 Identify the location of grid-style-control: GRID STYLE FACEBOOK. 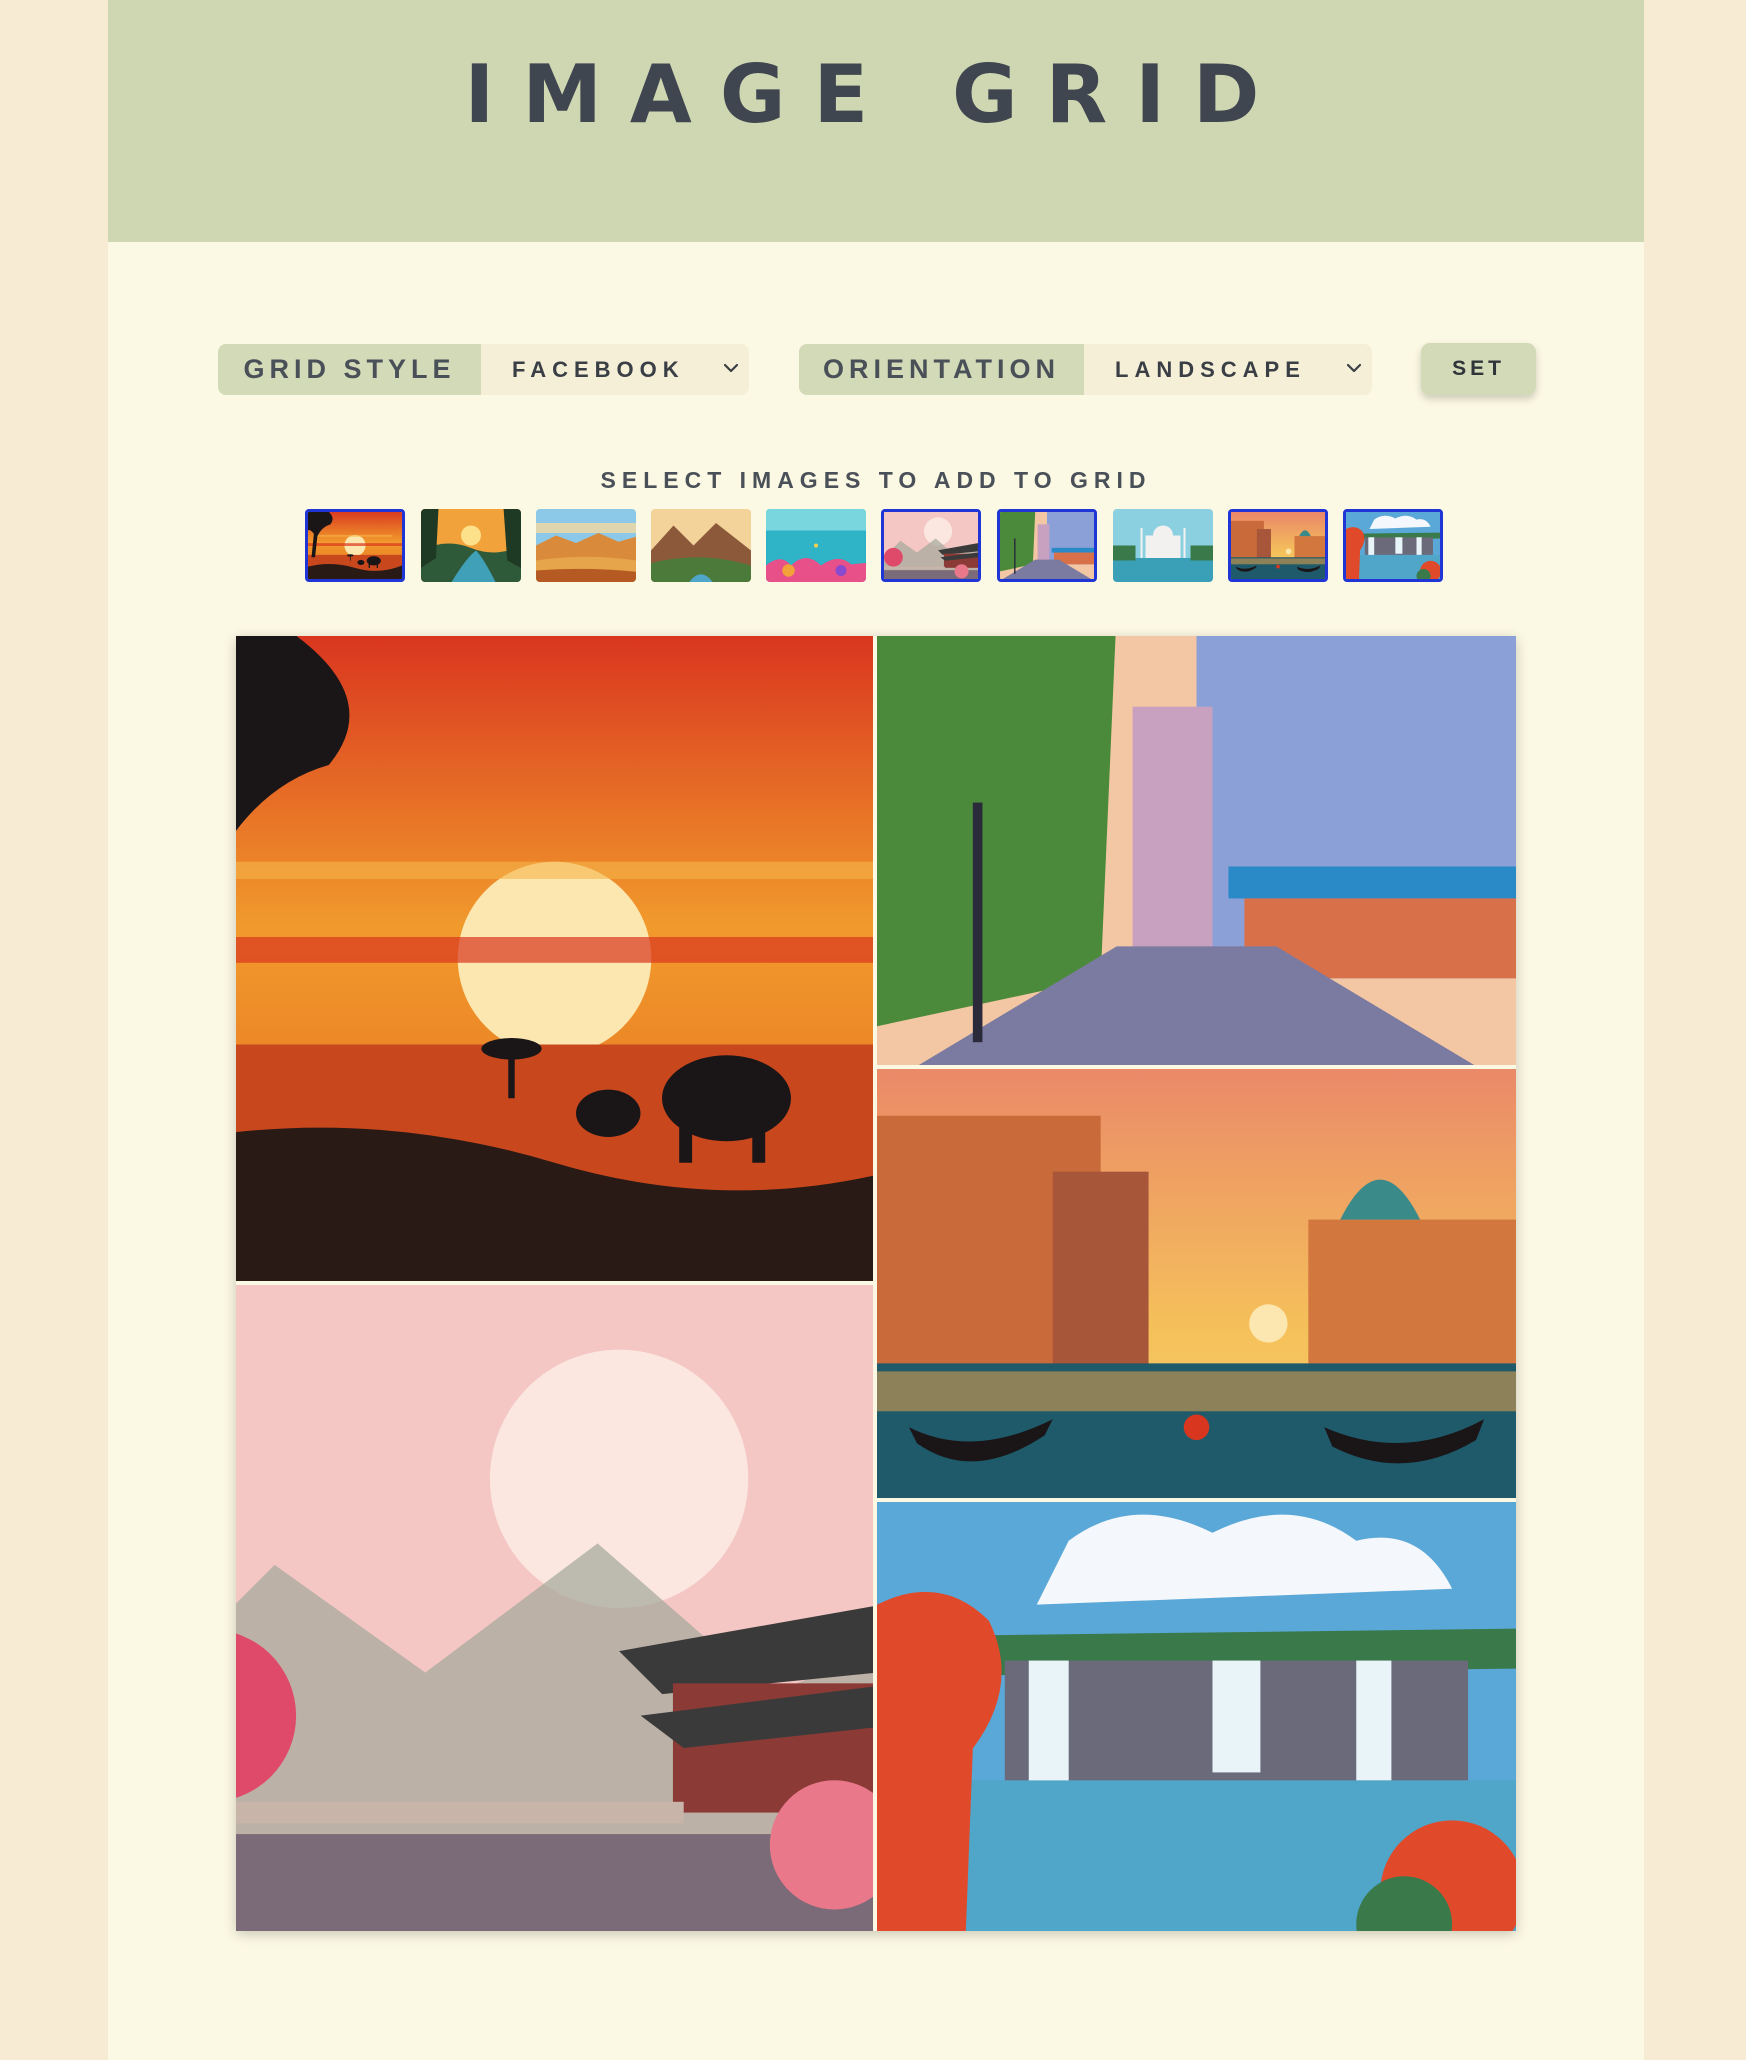
(483, 369).